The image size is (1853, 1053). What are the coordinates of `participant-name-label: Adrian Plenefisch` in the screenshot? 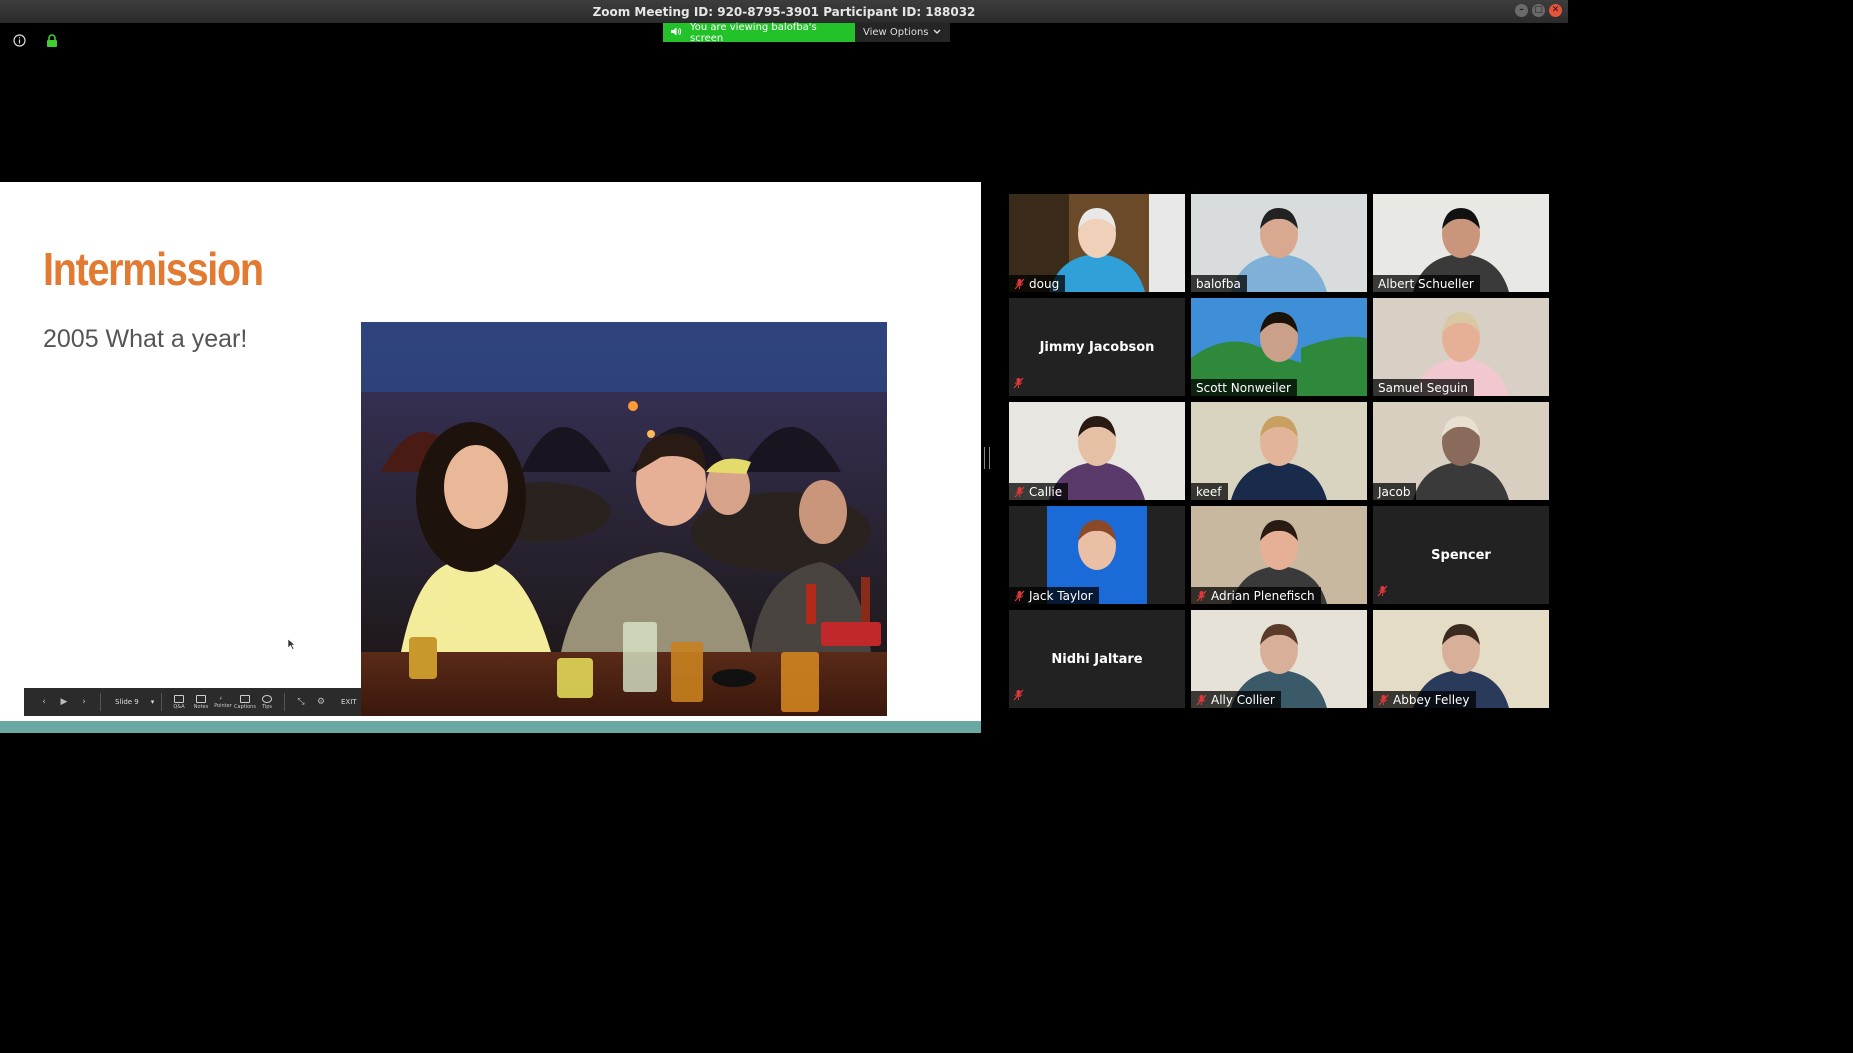 It's located at (1256, 595).